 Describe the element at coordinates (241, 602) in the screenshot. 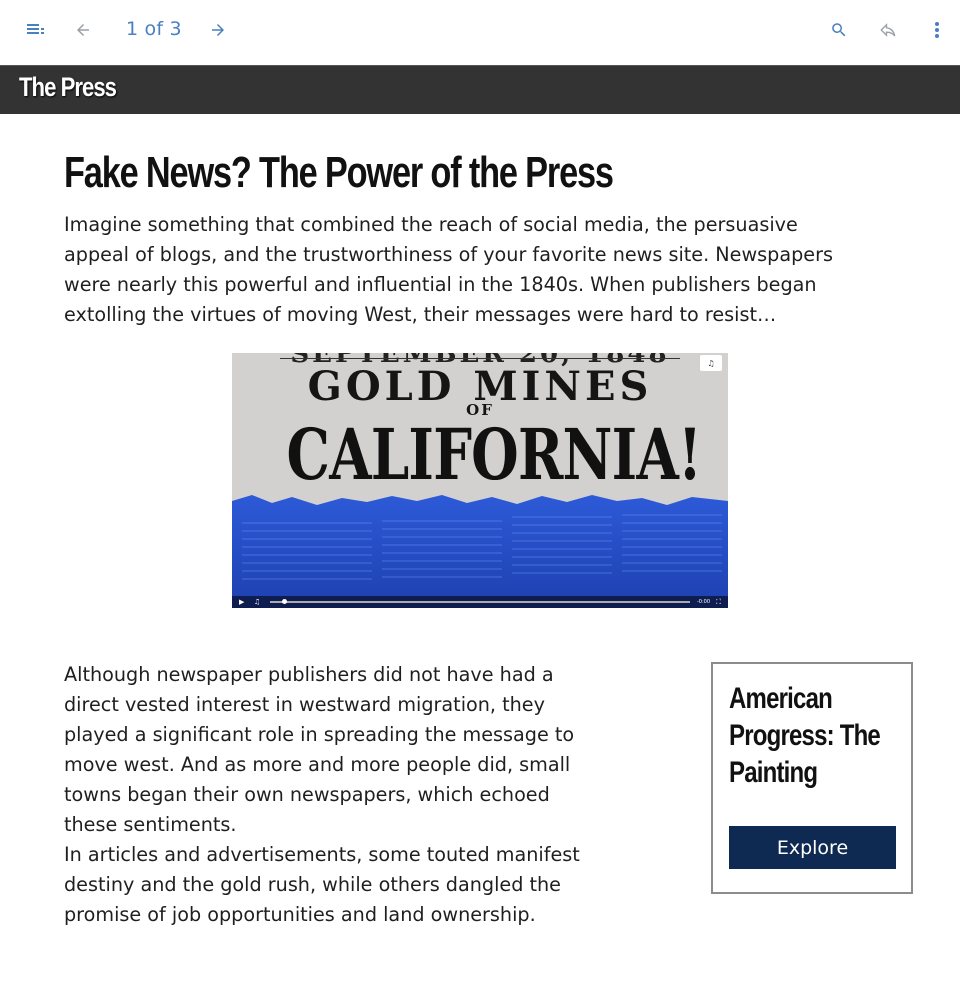

I see `play-icon: ▶` at that location.